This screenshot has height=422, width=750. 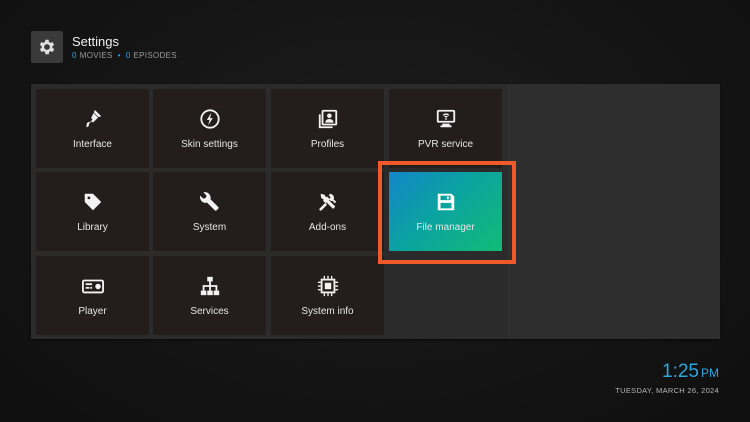 I want to click on tile-system: System, so click(x=209, y=211).